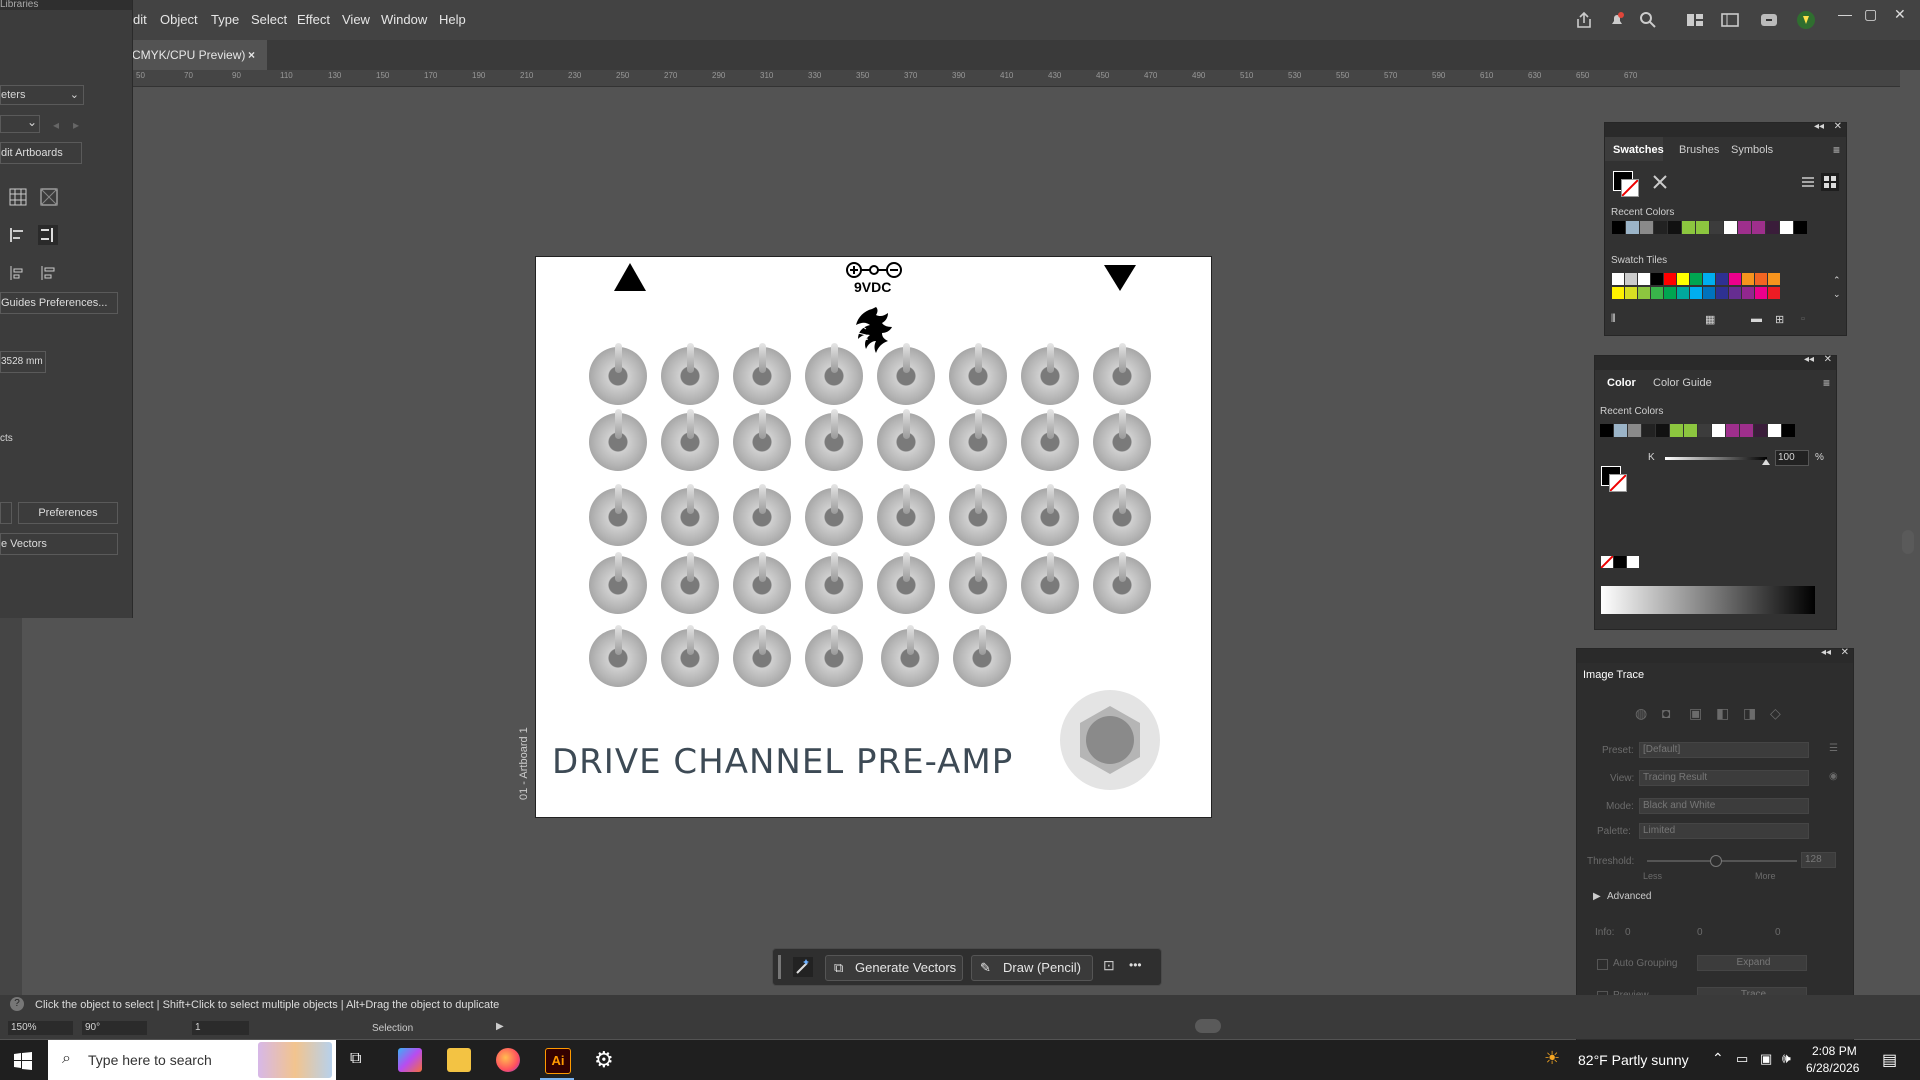 This screenshot has width=1920, height=1080. Describe the element at coordinates (1629, 896) in the screenshot. I see `advanced-label: Advanced` at that location.